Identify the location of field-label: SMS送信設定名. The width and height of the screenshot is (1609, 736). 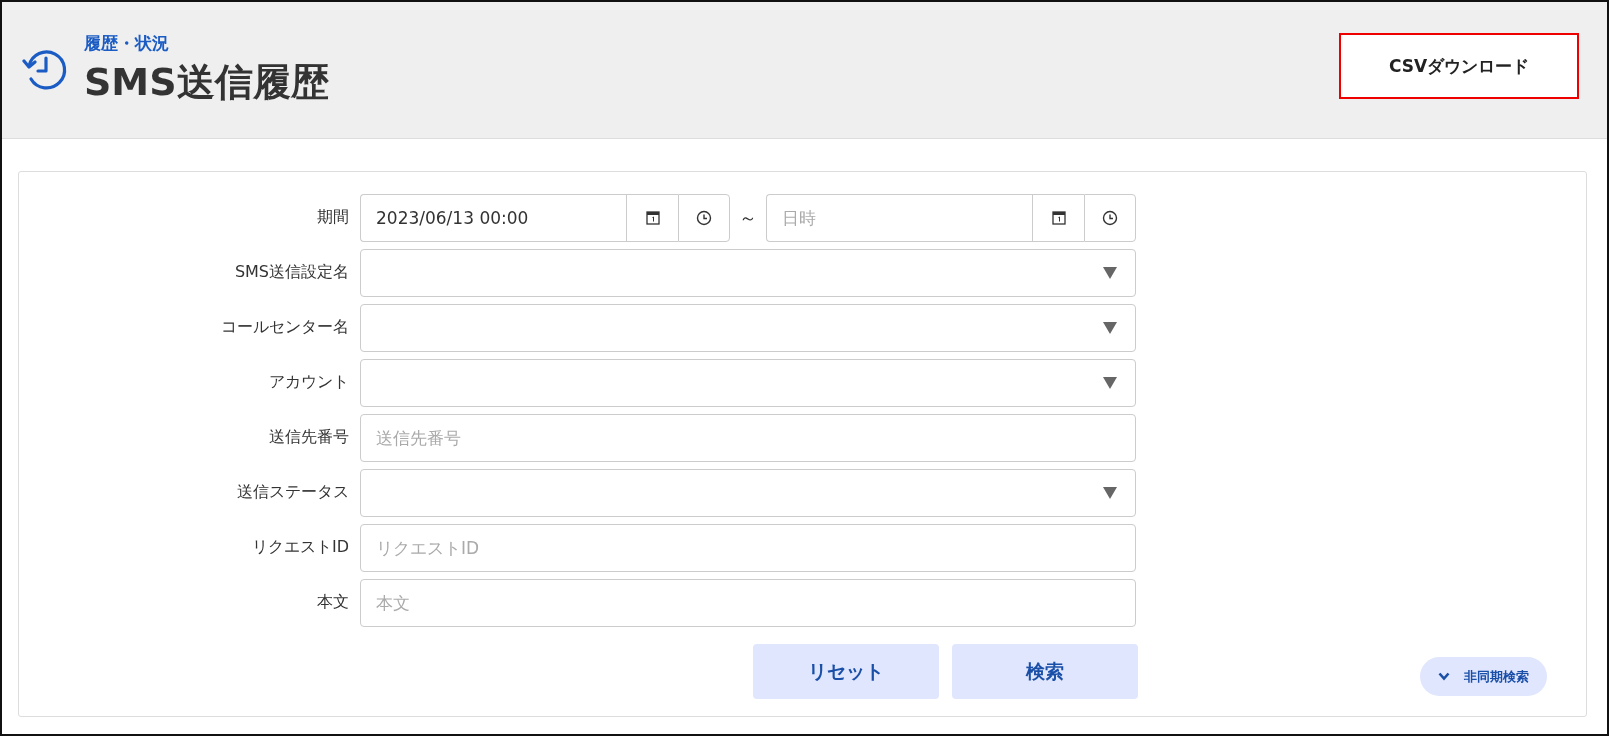
(291, 272).